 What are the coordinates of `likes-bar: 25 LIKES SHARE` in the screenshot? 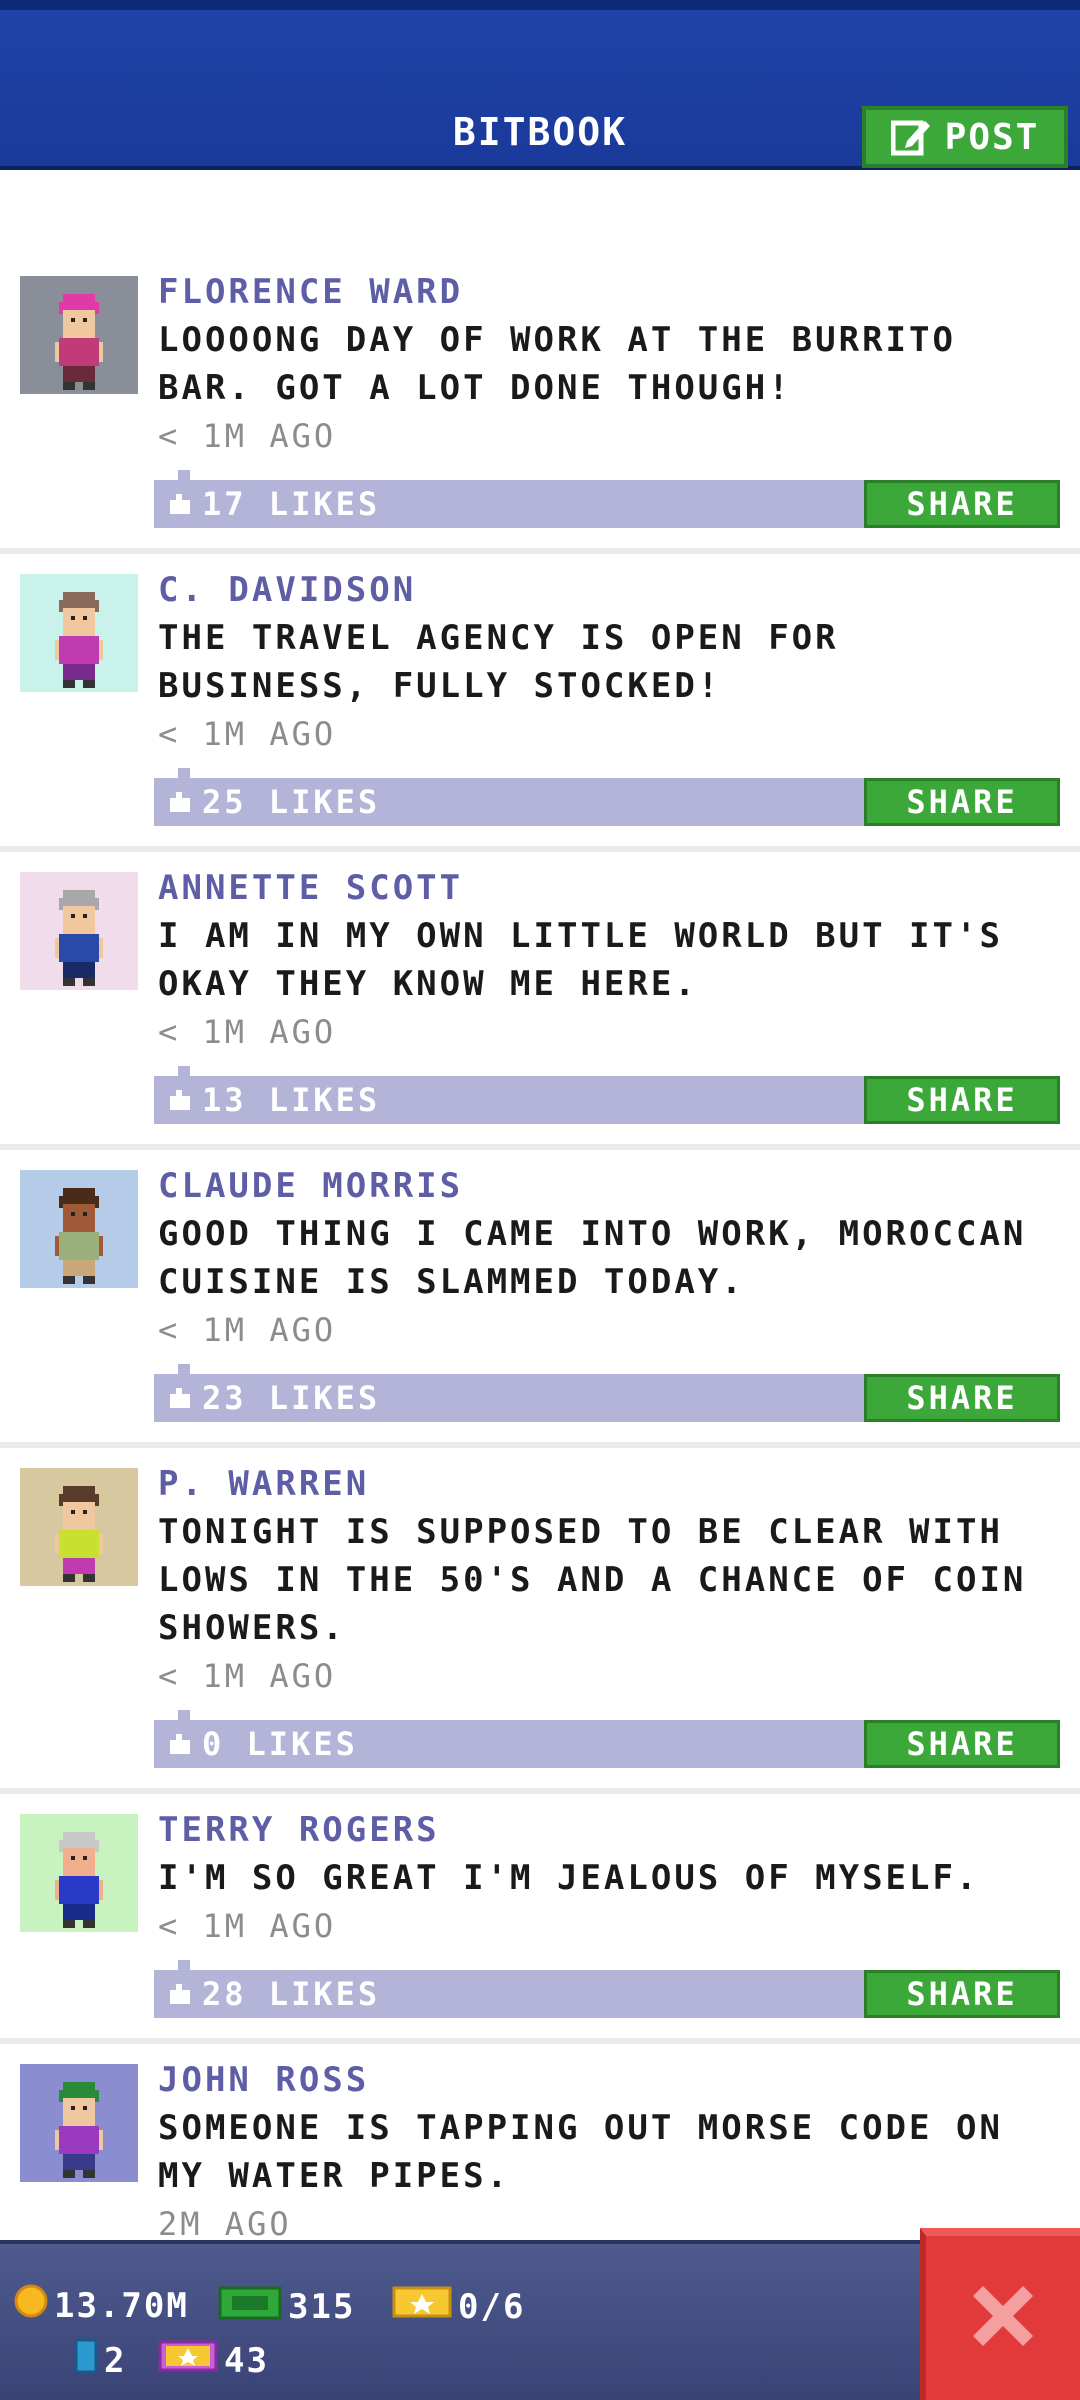 It's located at (607, 797).